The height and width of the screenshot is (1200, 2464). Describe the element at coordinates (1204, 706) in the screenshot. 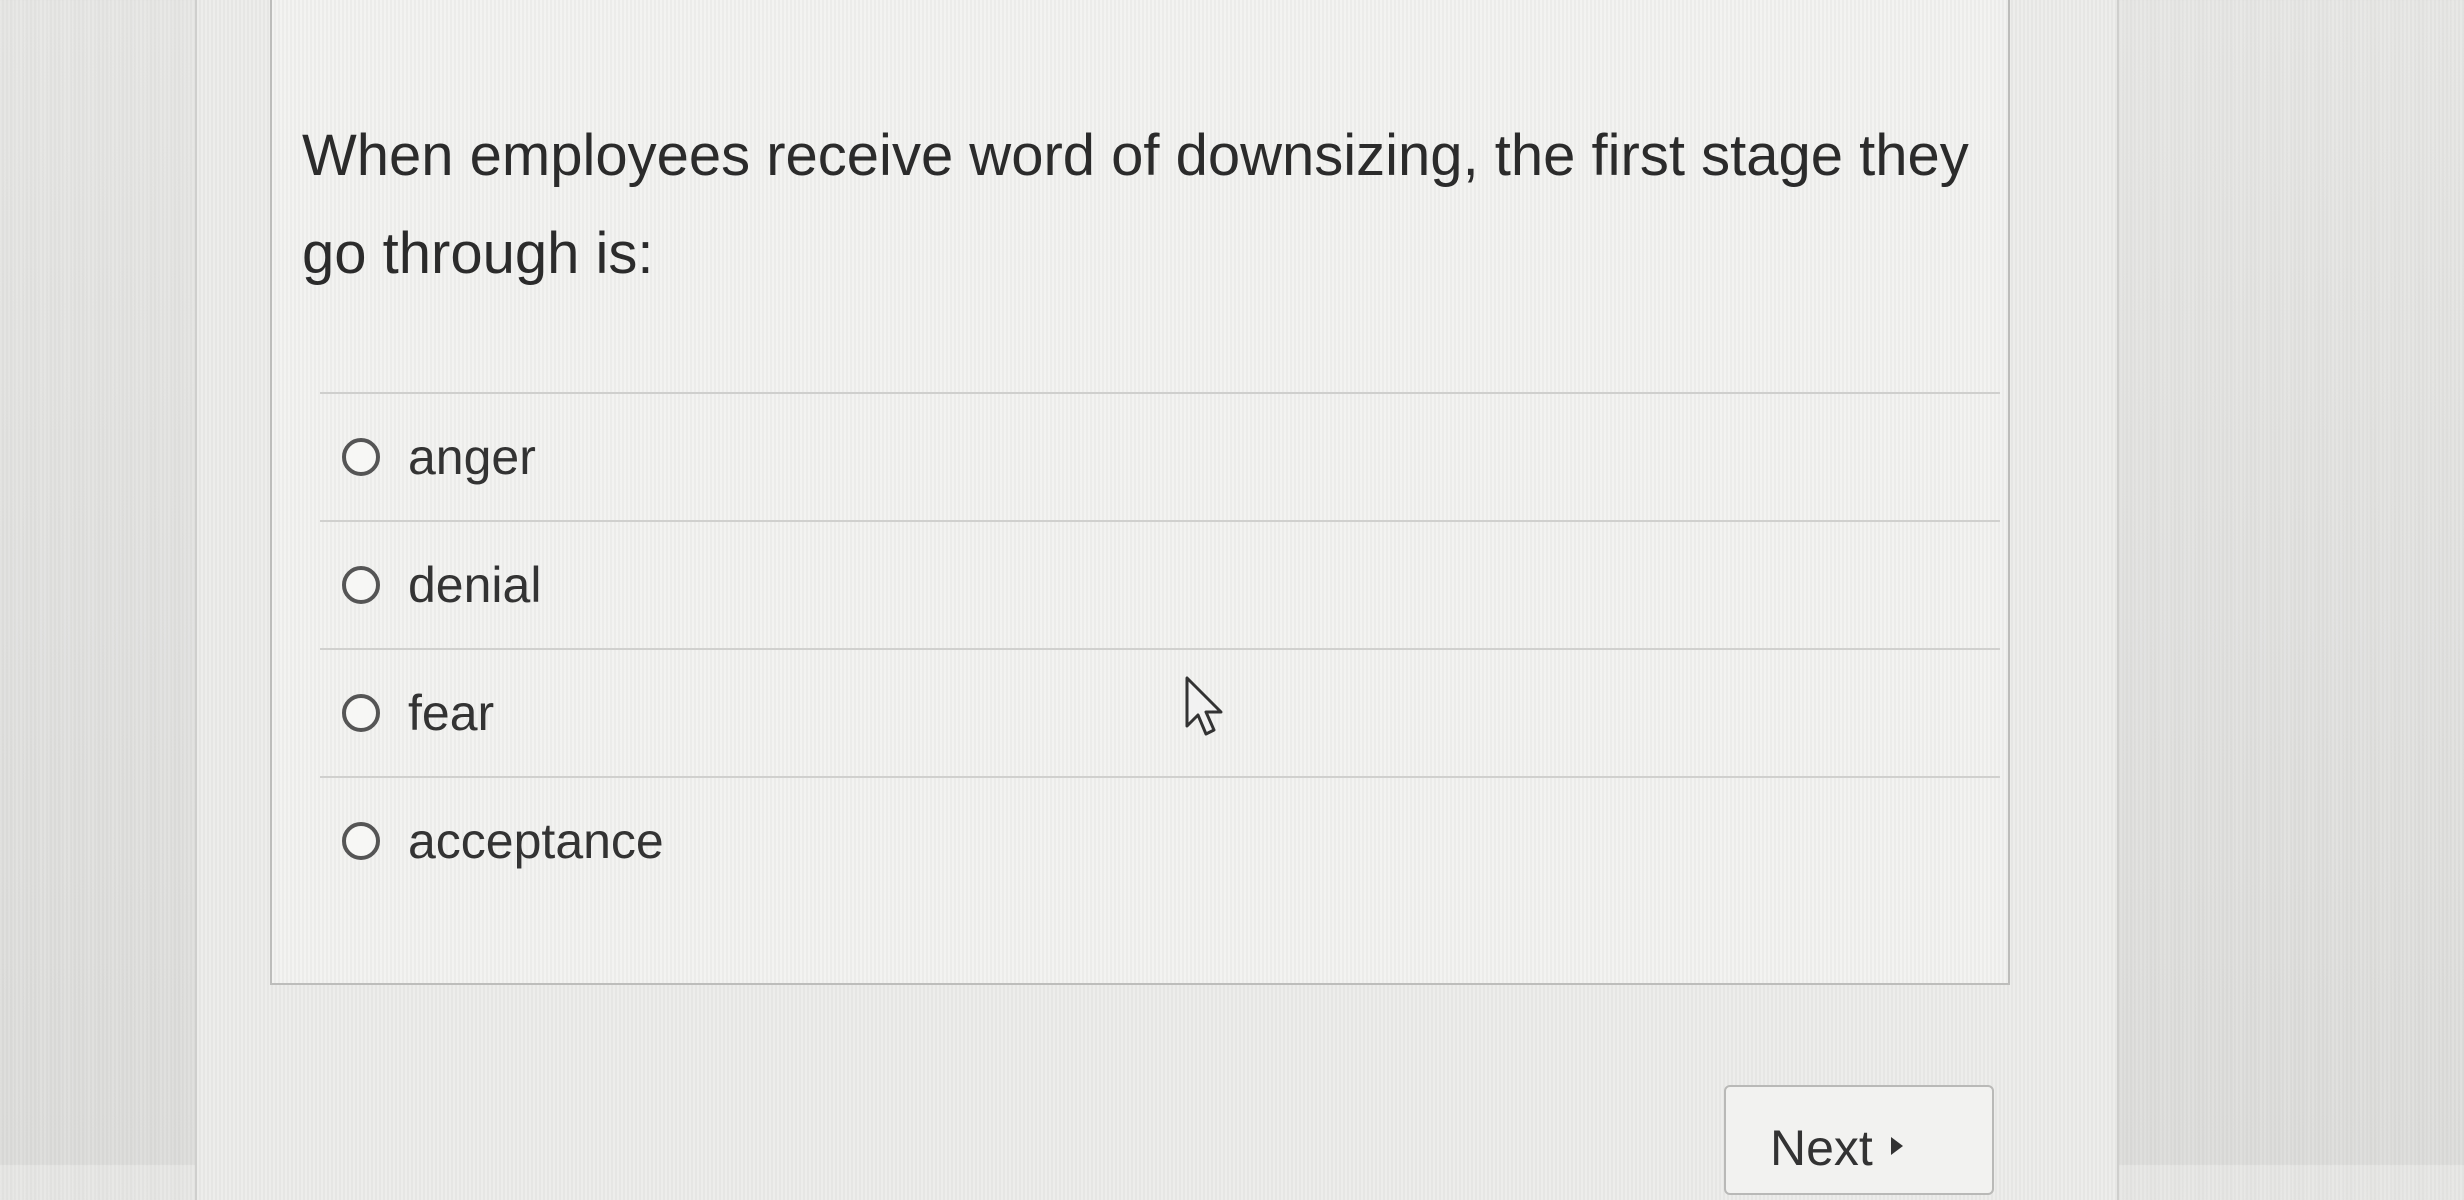

I see `mouse-pointer-icon` at that location.